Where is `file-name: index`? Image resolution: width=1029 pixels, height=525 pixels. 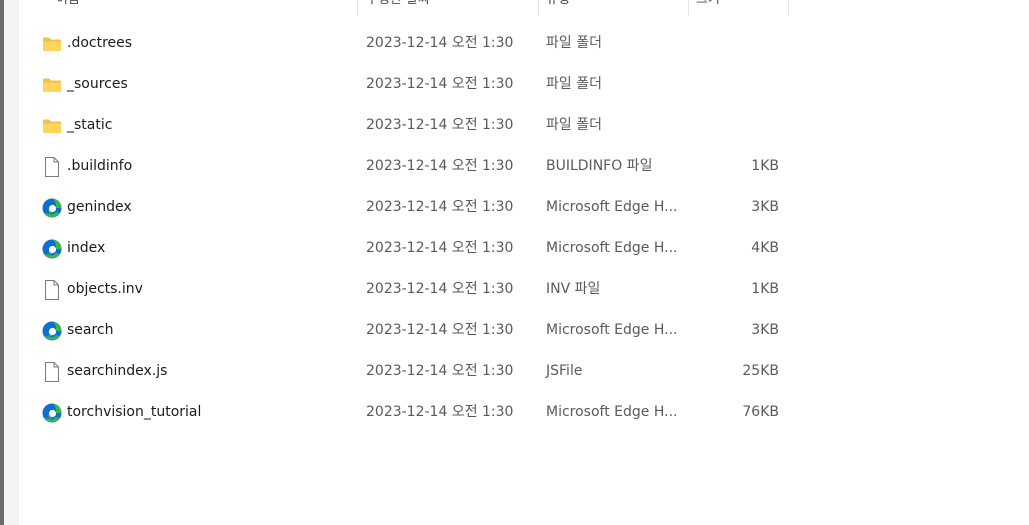 file-name: index is located at coordinates (86, 248).